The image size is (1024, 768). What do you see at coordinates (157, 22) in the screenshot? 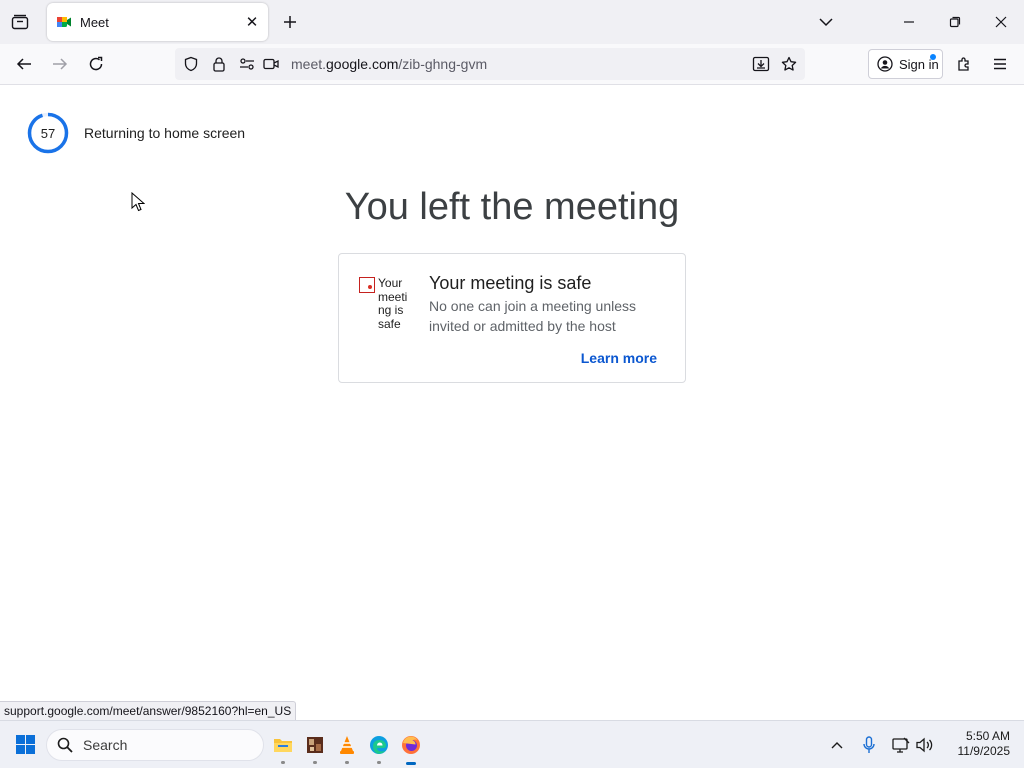
I see `tab-meet: Meet ✕` at bounding box center [157, 22].